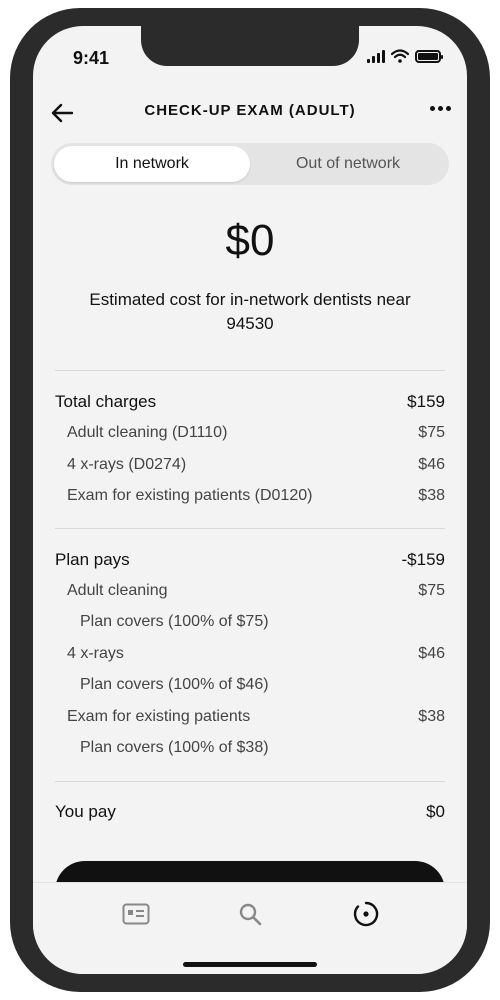 This screenshot has width=500, height=1000. Describe the element at coordinates (250, 812) in the screenshot. I see `you-pay-row: You pay $0` at that location.